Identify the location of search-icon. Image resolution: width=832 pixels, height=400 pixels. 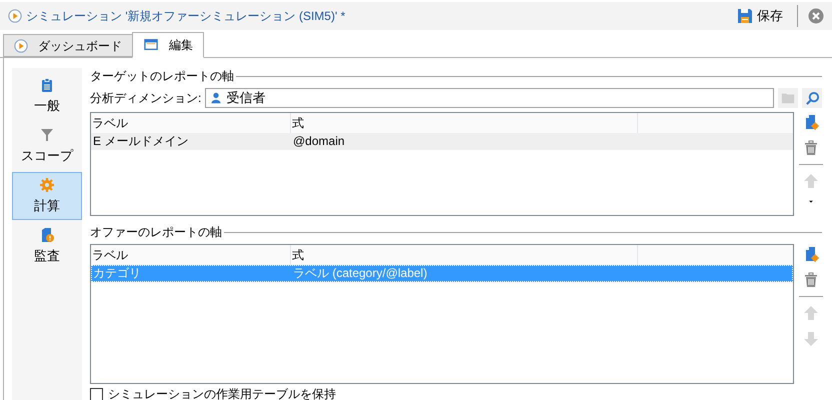
(812, 98).